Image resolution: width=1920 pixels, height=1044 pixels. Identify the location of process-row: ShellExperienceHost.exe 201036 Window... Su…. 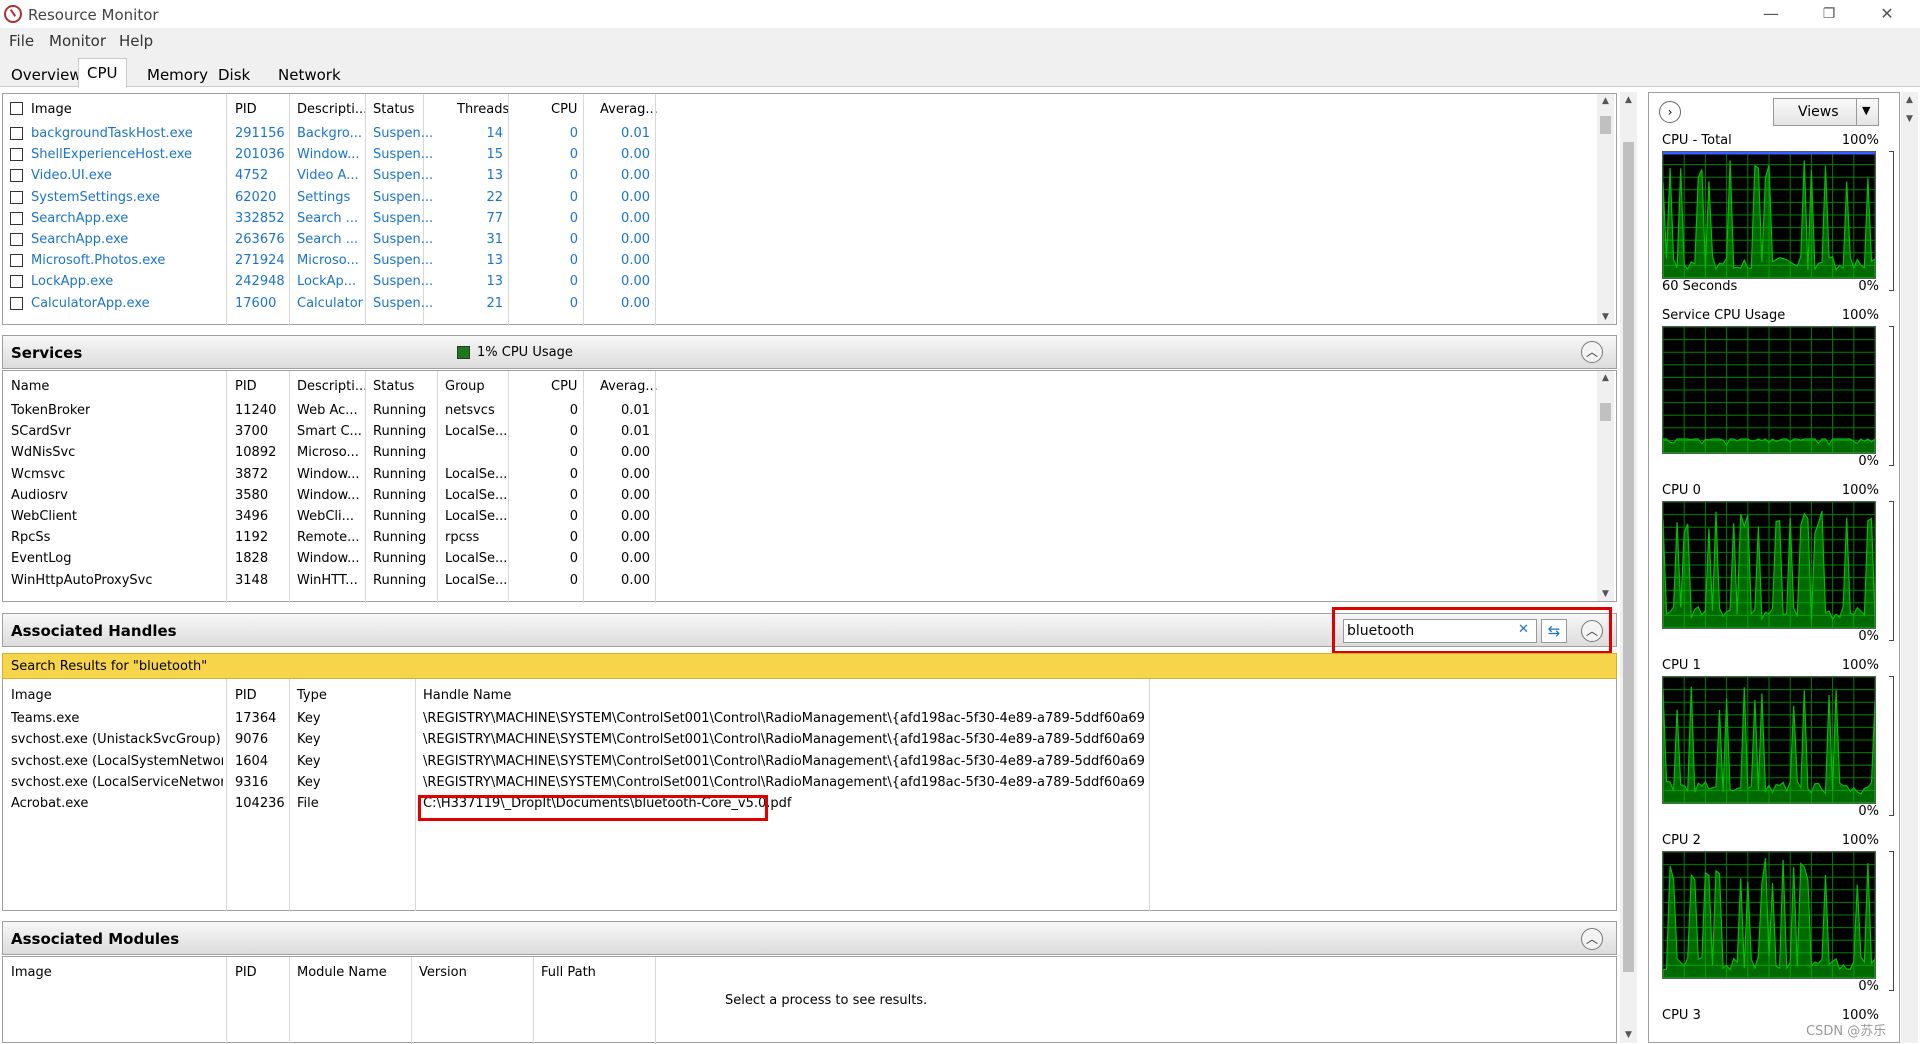
(798, 155).